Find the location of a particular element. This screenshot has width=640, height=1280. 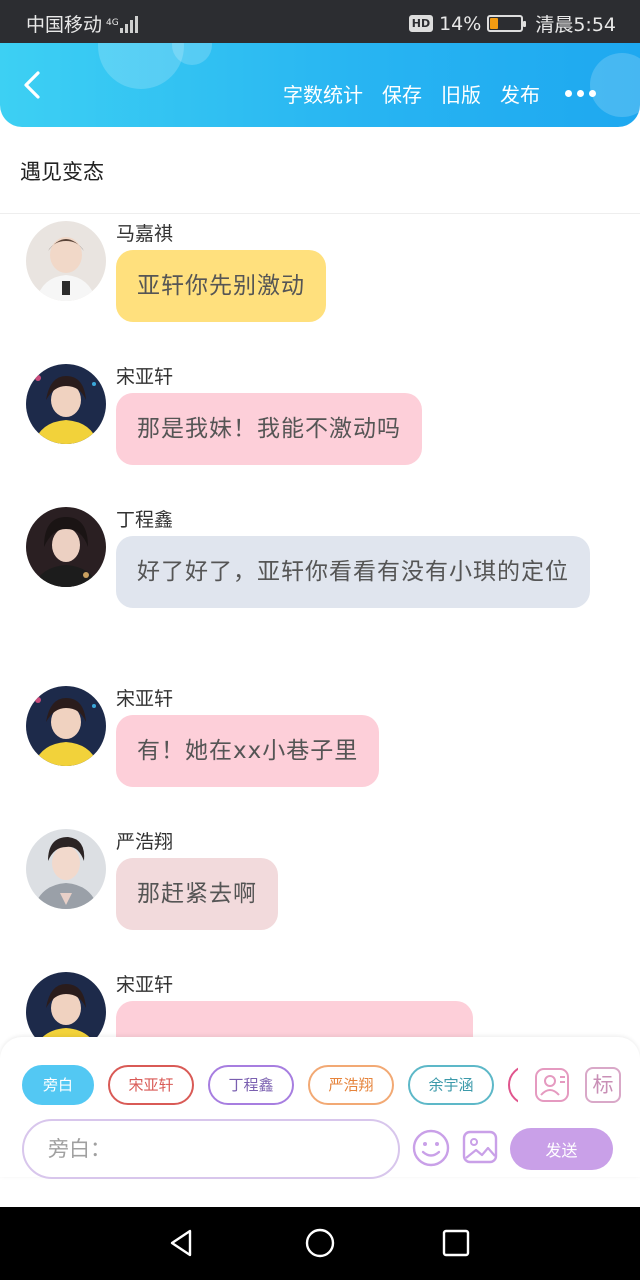

app-header: 字数统计 保存 旧版 发布 is located at coordinates (320, 85).